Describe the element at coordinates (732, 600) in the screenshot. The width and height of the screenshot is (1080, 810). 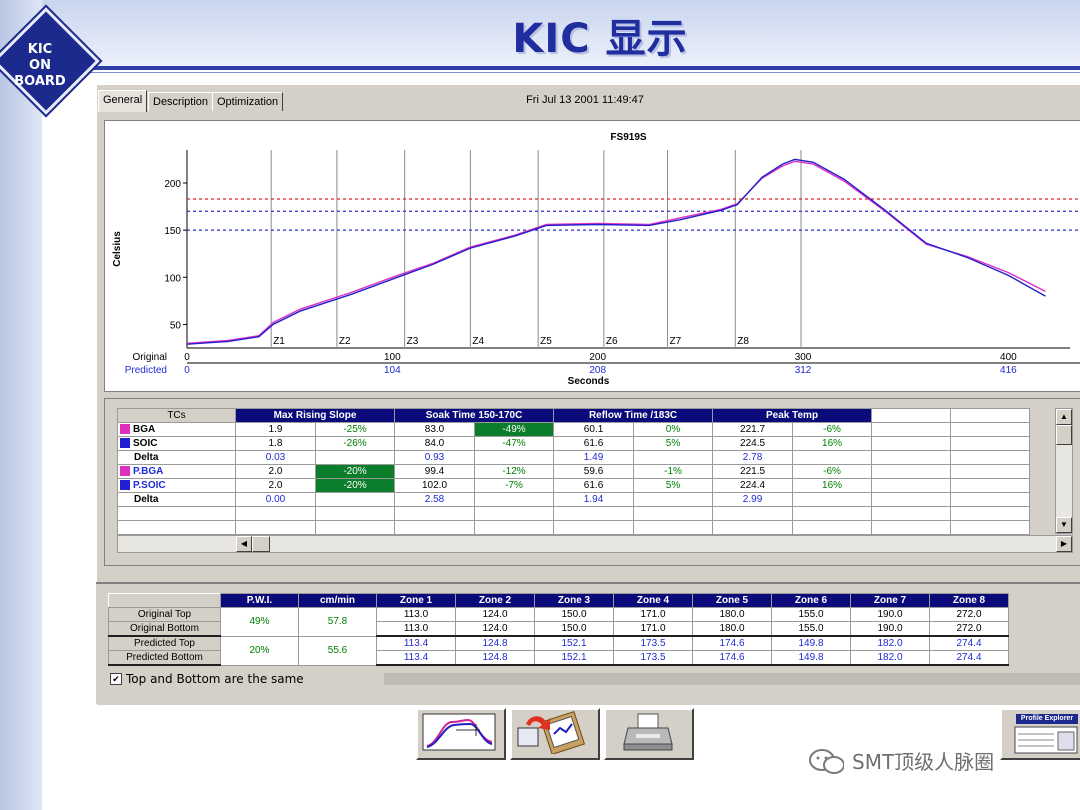
I see `zone-column-header: Zone 5` at that location.